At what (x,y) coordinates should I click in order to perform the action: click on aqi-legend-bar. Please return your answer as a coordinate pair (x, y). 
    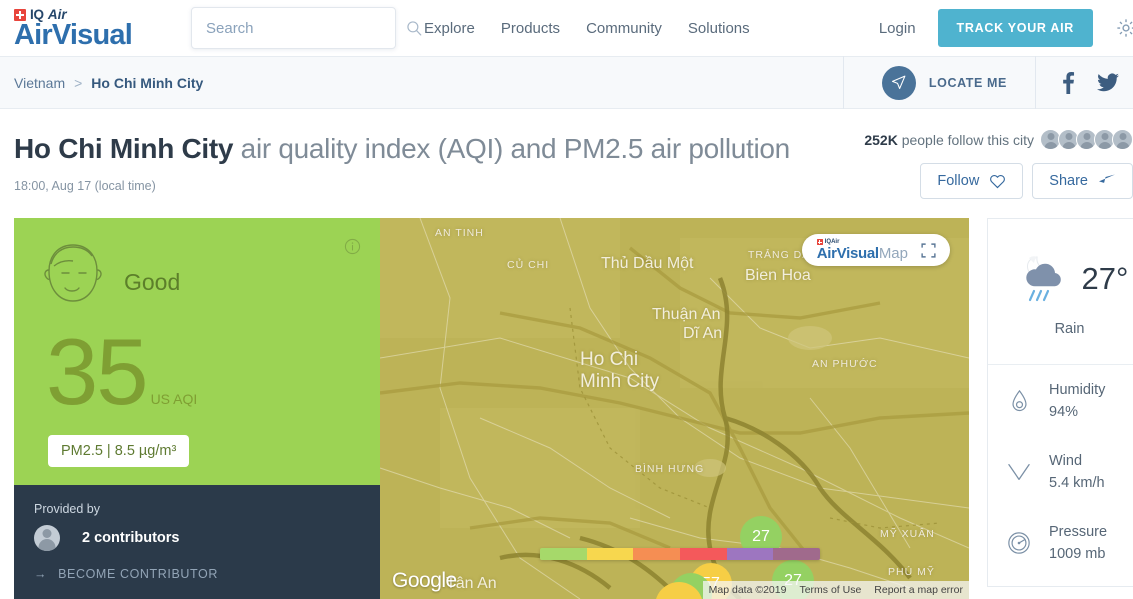
    Looking at the image, I should click on (680, 554).